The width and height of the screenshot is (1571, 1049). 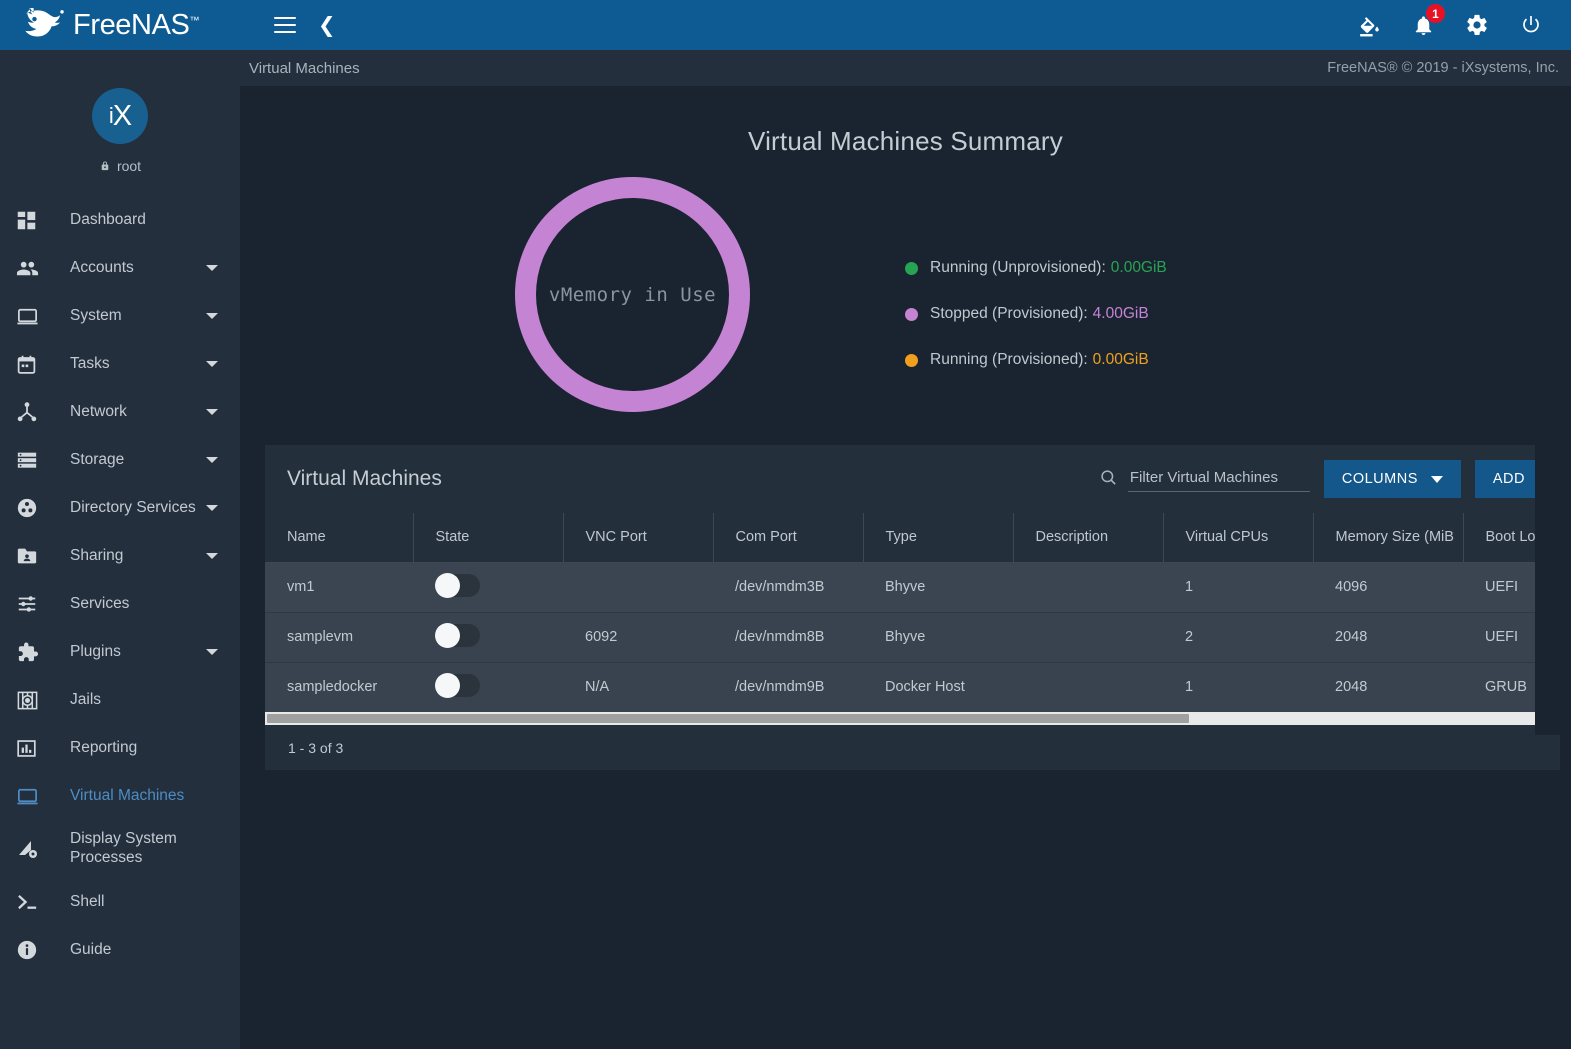 I want to click on sidebar-item-jails: Jails, so click(x=120, y=700).